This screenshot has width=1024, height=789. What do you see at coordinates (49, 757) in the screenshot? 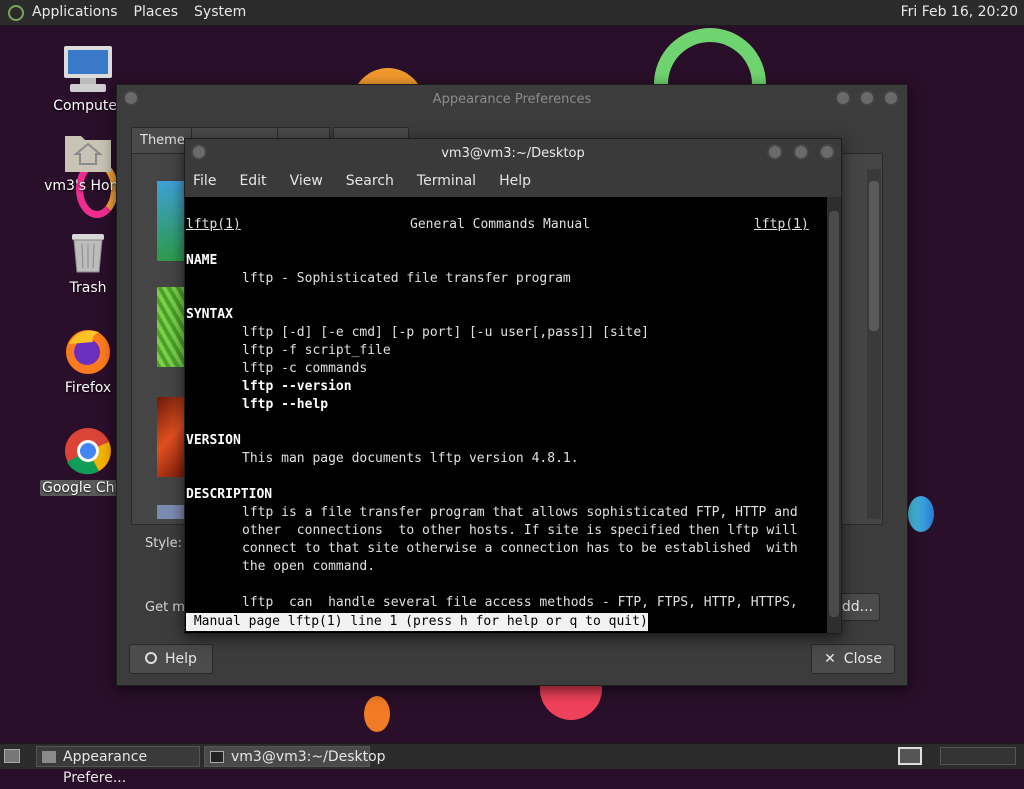
I see `appearance-app-icon` at bounding box center [49, 757].